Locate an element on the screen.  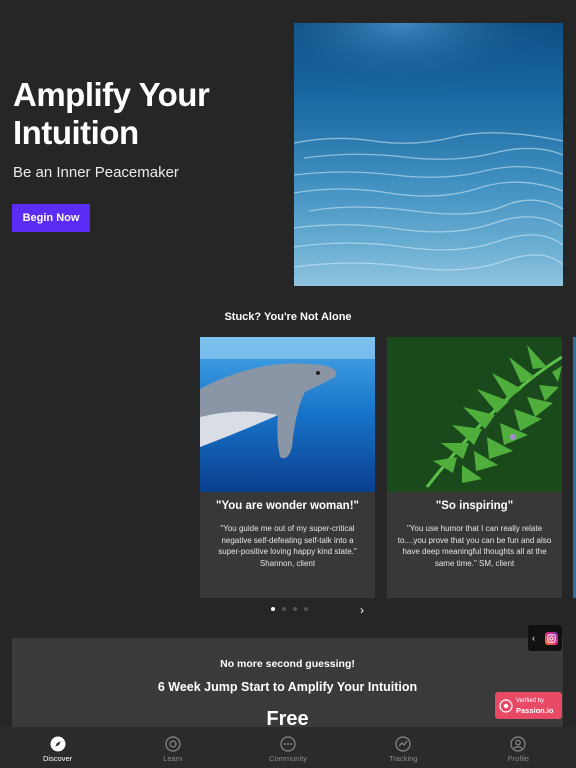
testimonials-title: Stuck? You're Not Alone is located at coordinates (288, 317).